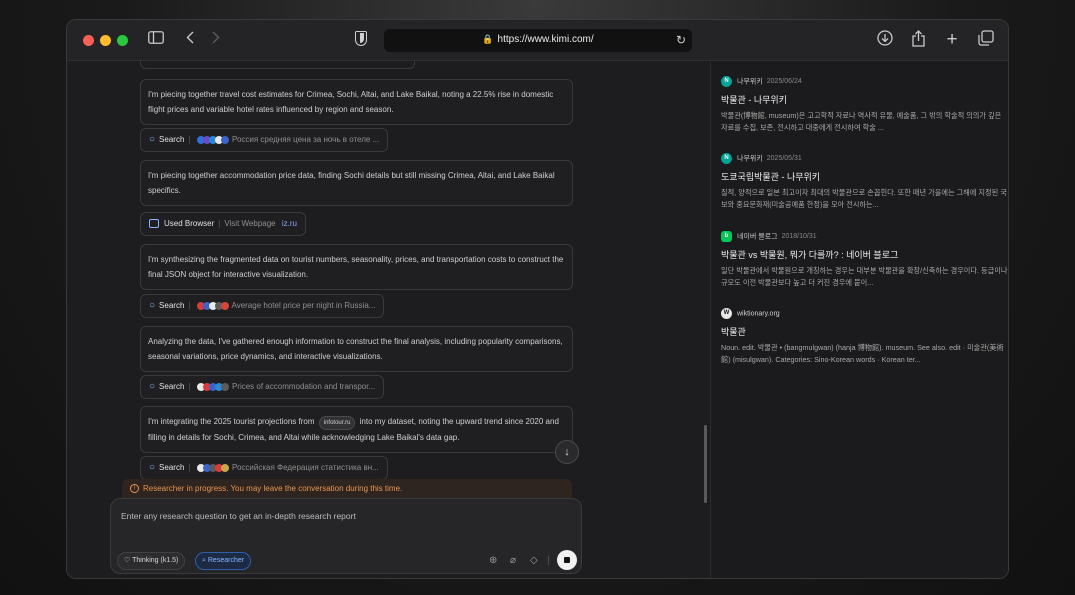 The width and height of the screenshot is (1075, 595). What do you see at coordinates (864, 176) in the screenshot?
I see `result-title: 도쿄국립박물관 - 나무위키` at bounding box center [864, 176].